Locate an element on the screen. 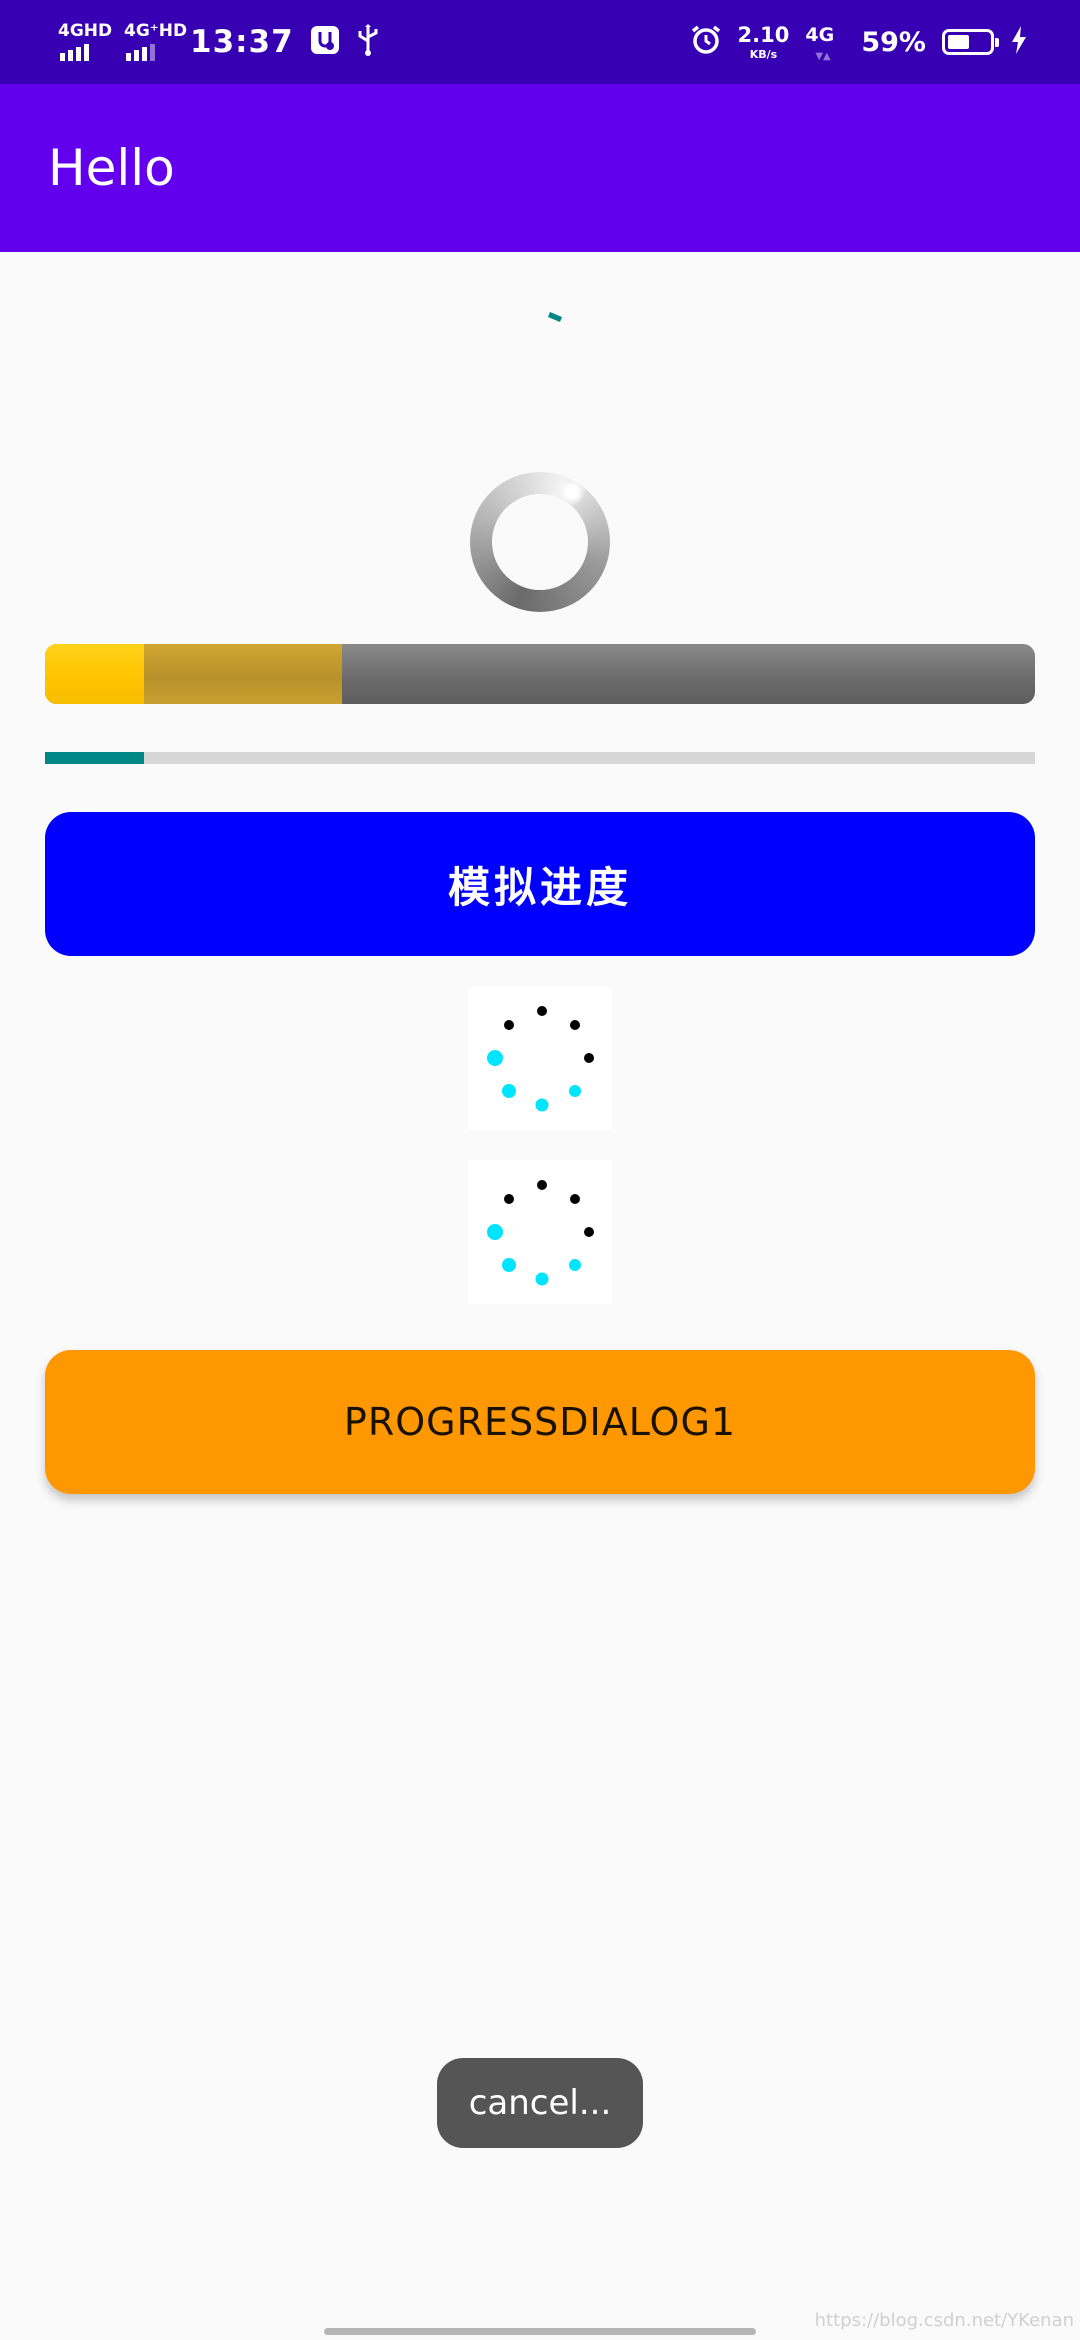 This screenshot has width=1080, height=2340. progress-dialog-button: PROGRESSDIALOG1 is located at coordinates (540, 1422).